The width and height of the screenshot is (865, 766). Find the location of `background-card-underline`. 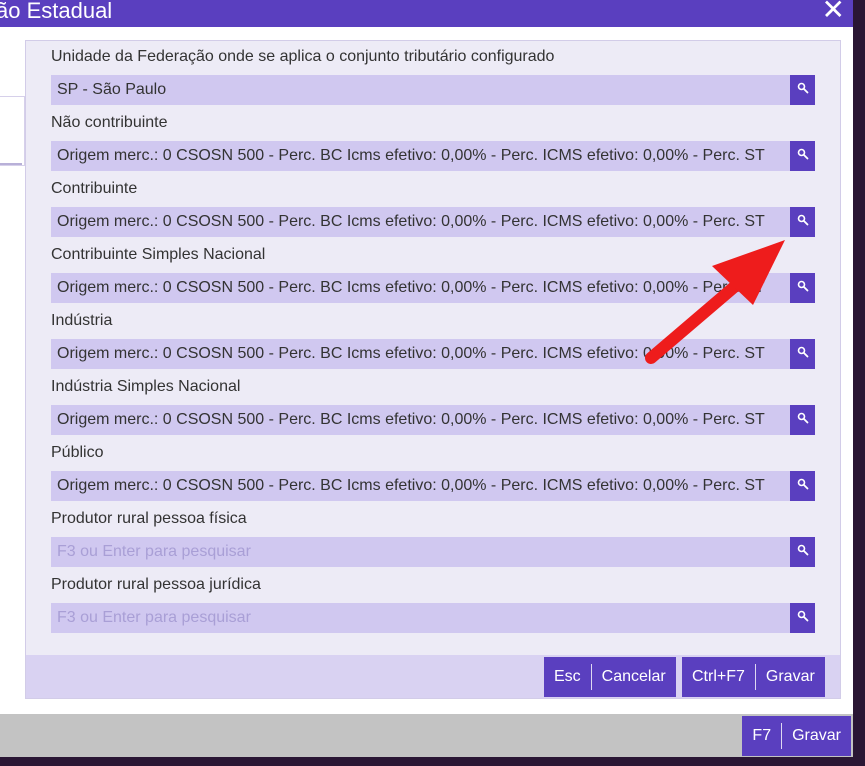

background-card-underline is located at coordinates (11, 164).